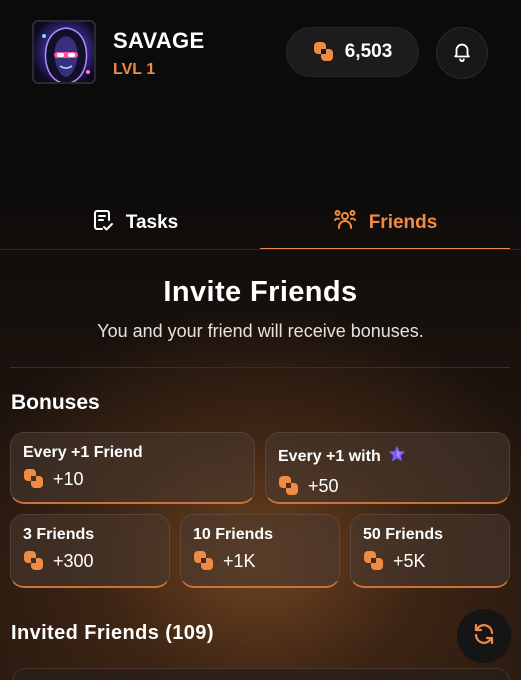 This screenshot has height=680, width=521. I want to click on invited-friends-list, so click(261, 674).